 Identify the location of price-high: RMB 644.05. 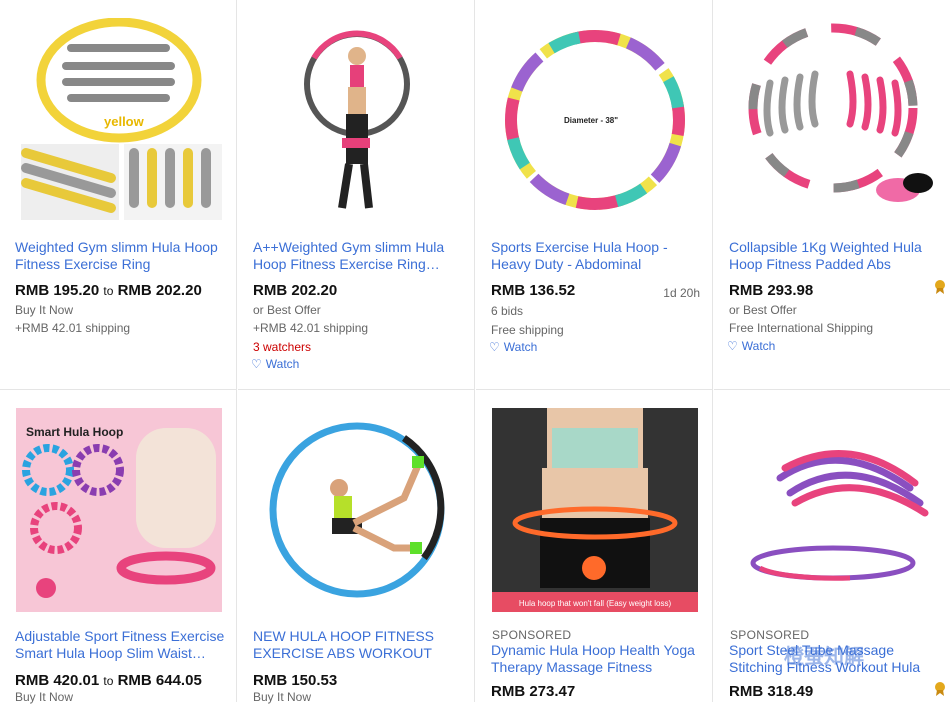
(159, 680).